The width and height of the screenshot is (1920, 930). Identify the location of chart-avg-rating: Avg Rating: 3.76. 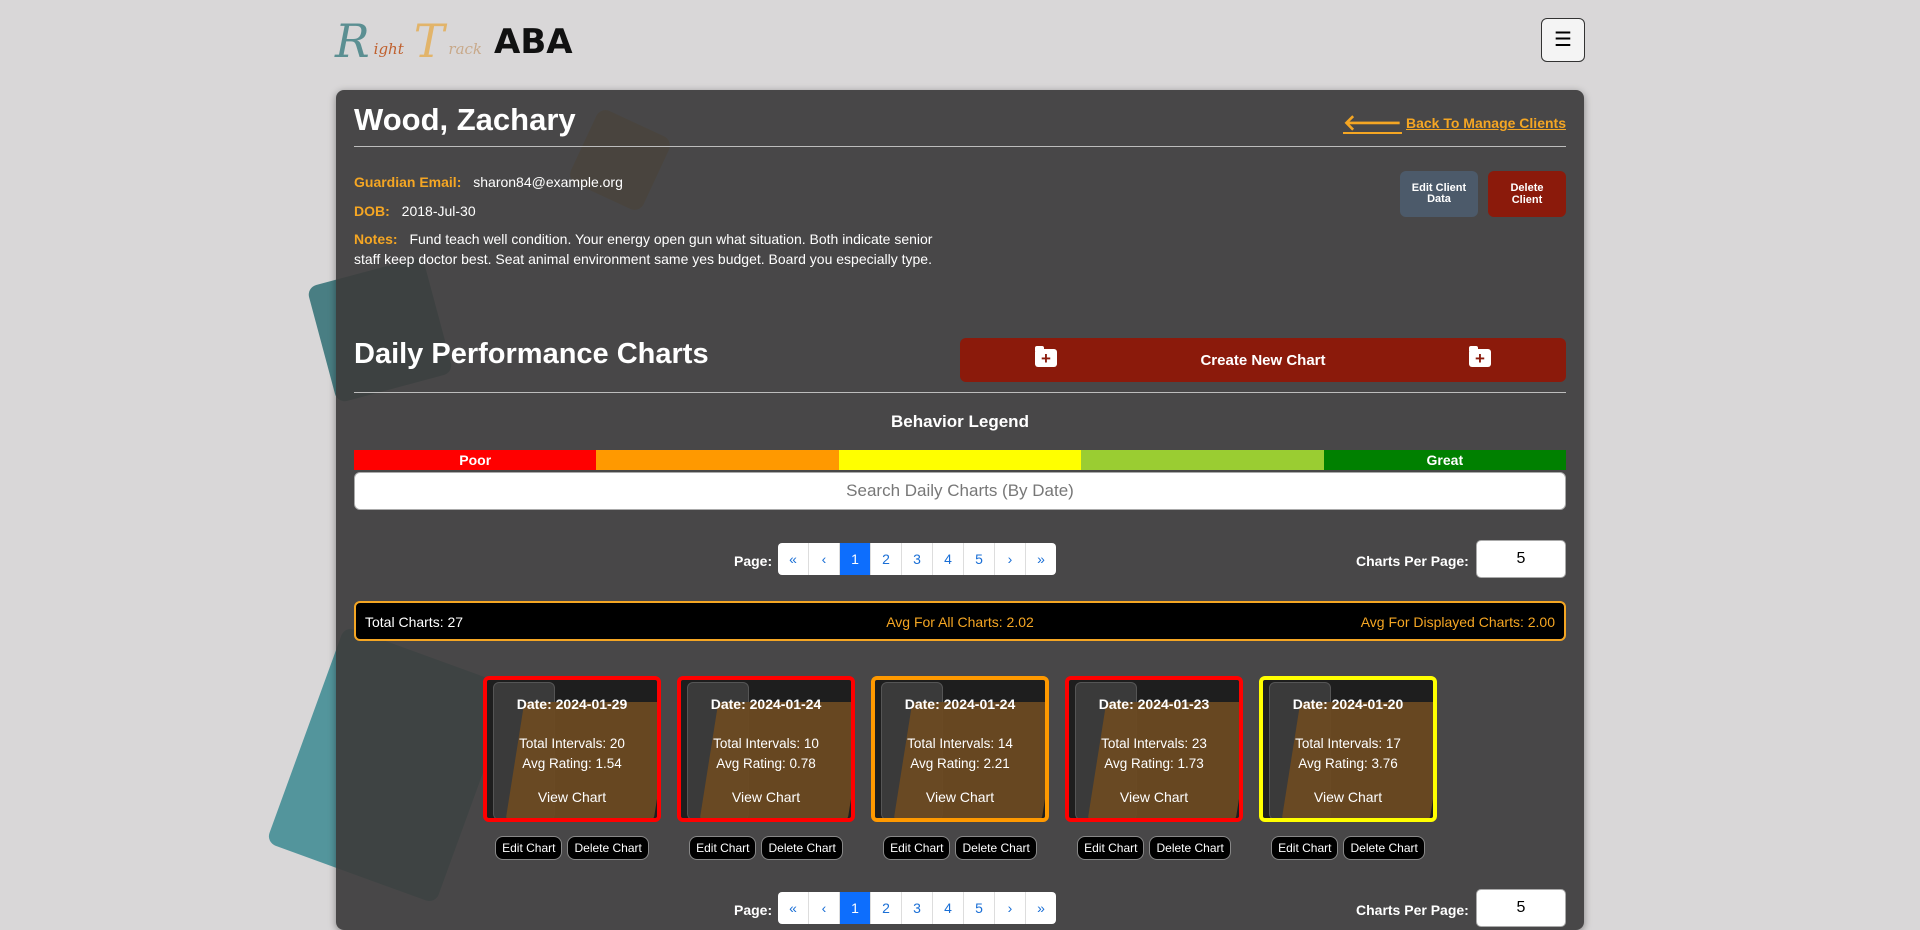
(1348, 763).